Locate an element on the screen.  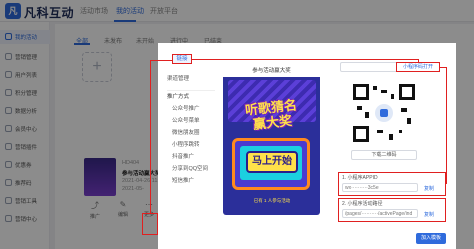
menu-channel-management: 渠道管理 is located at coordinates (178, 78).